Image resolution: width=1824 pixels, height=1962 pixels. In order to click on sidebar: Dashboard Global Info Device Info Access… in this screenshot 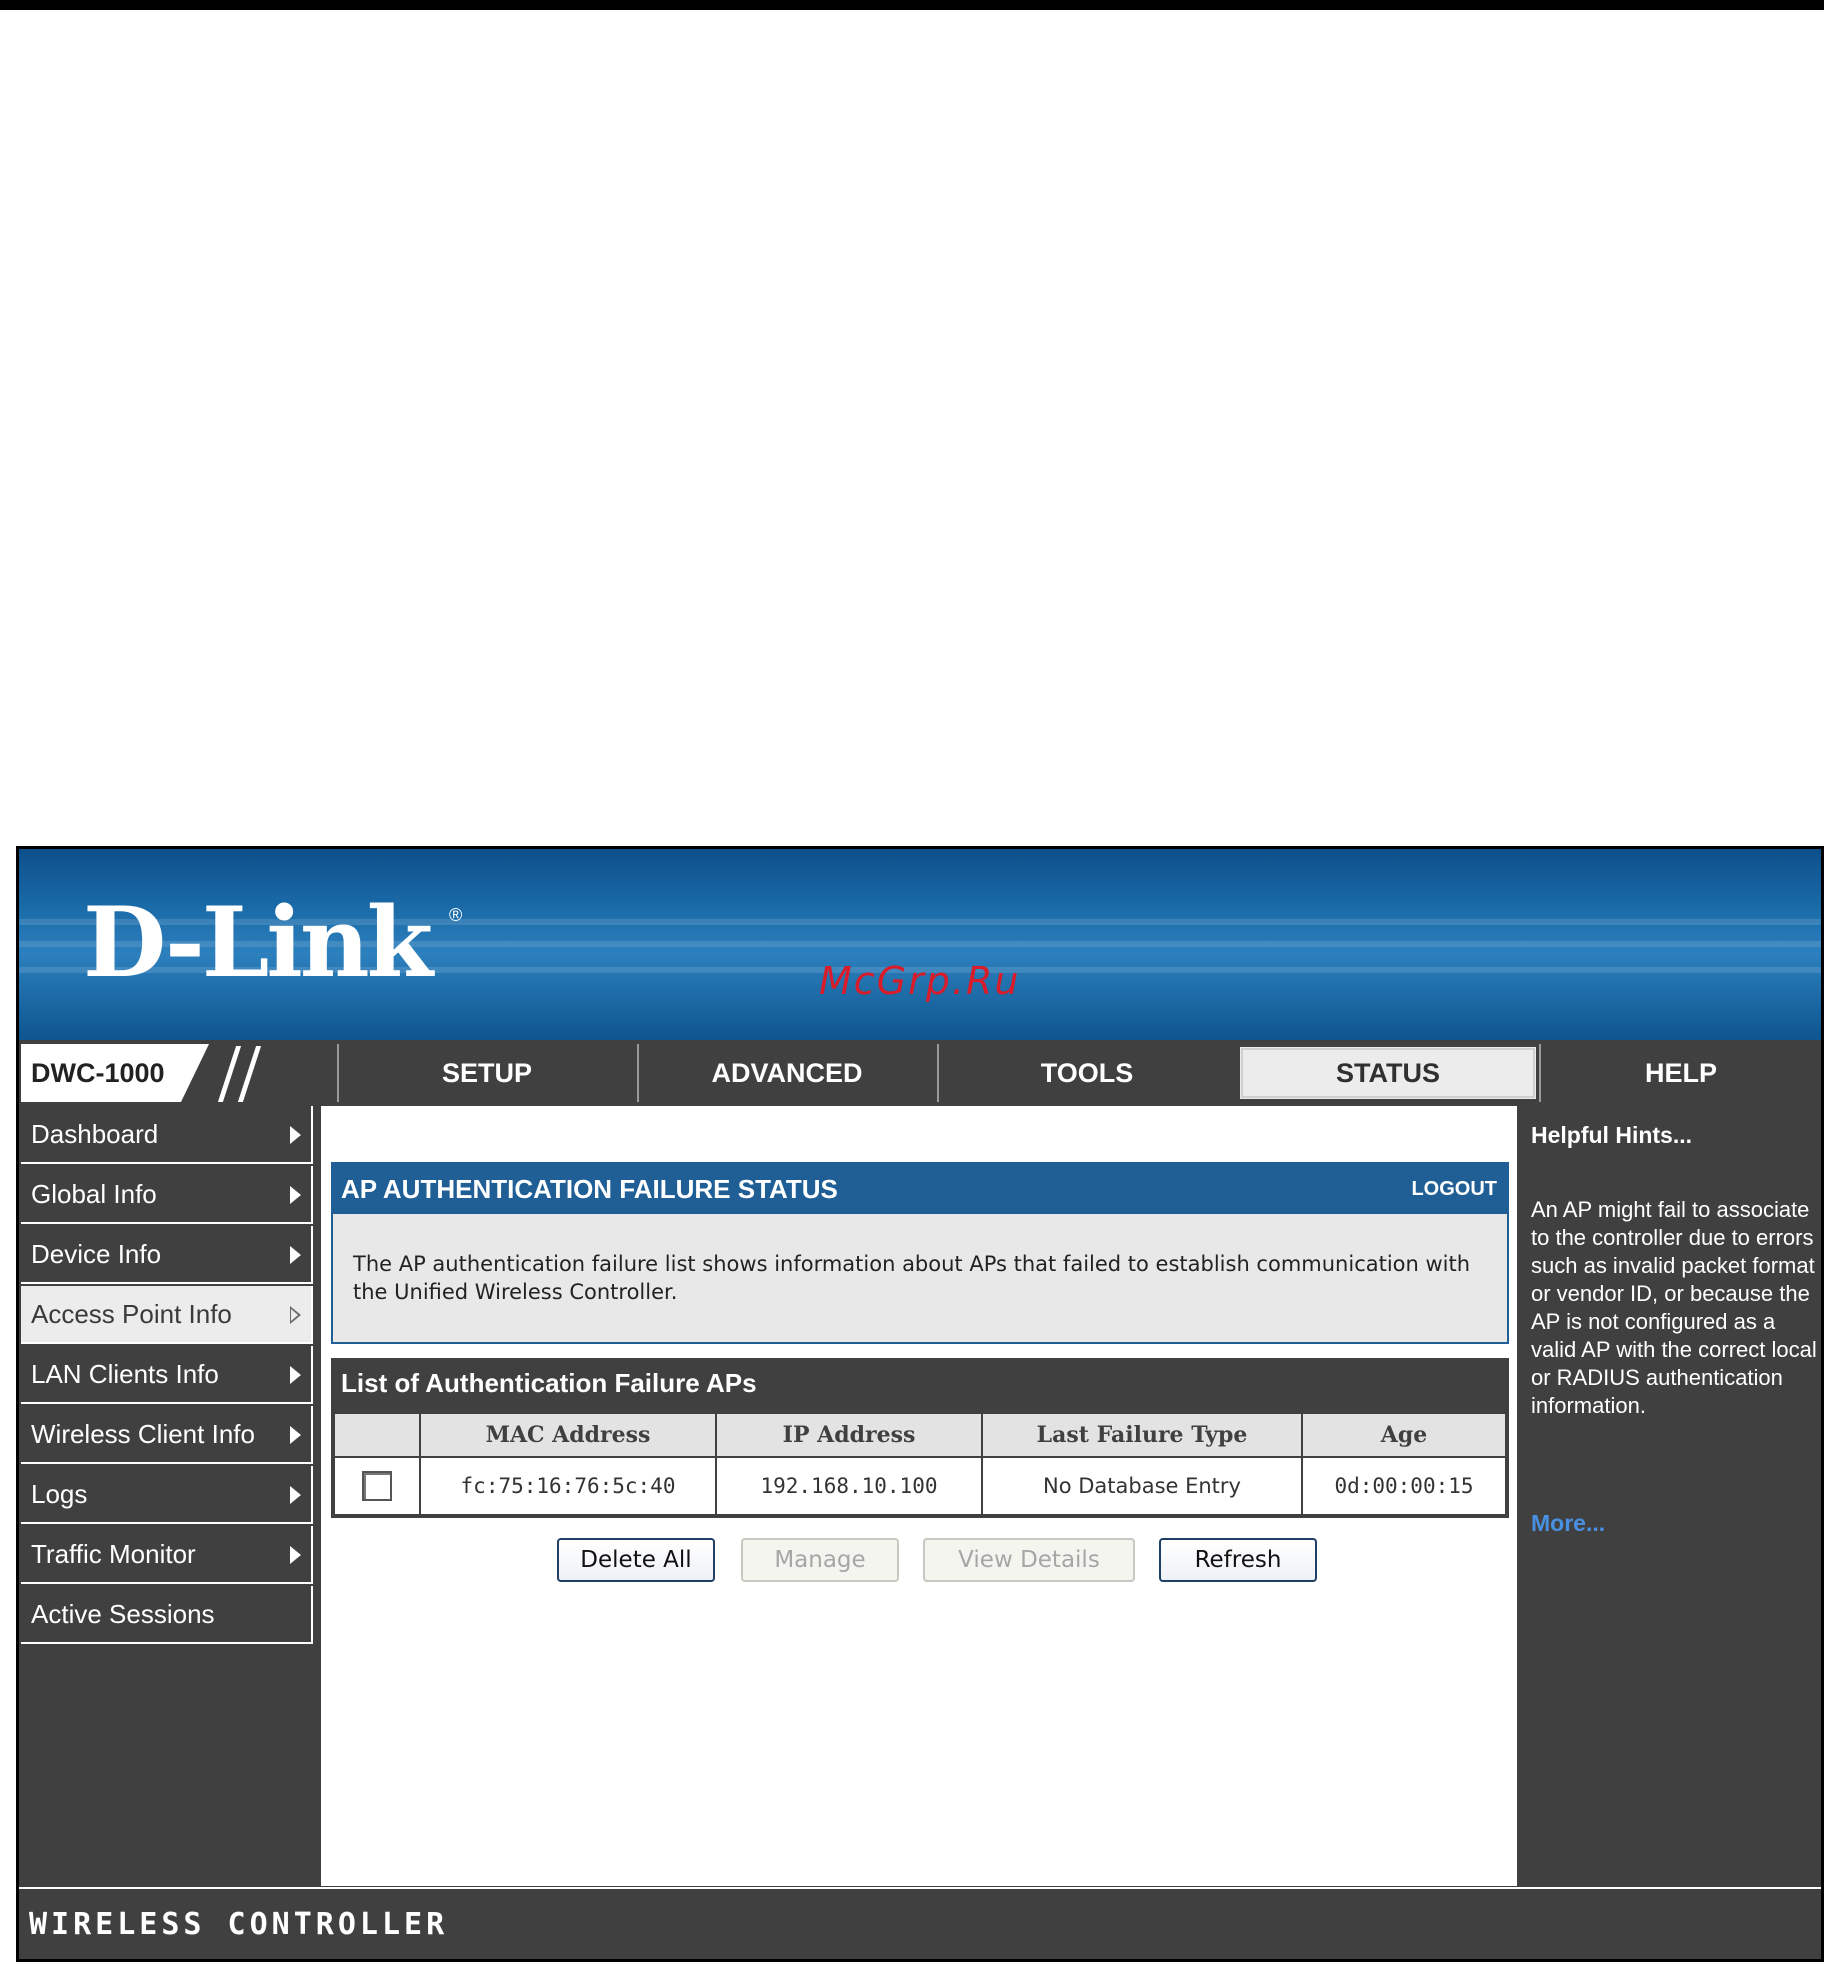, I will do `click(168, 1496)`.